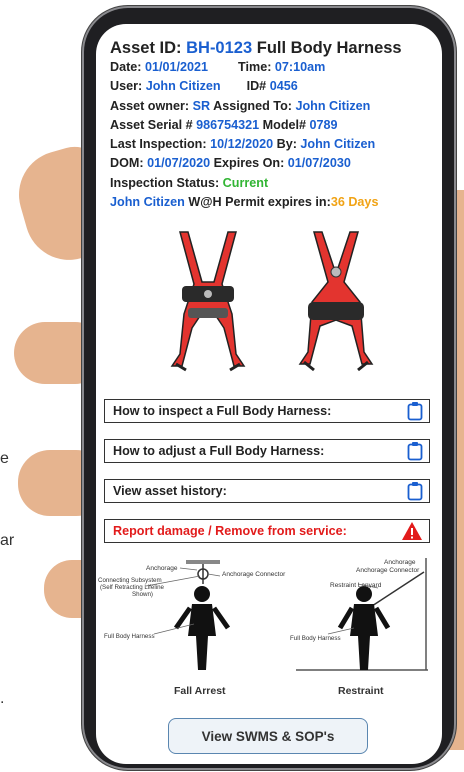 This screenshot has height=772, width=464. Describe the element at coordinates (356, 585) in the screenshot. I see `restraint-lanyard-label: Restraint Lanyard` at that location.